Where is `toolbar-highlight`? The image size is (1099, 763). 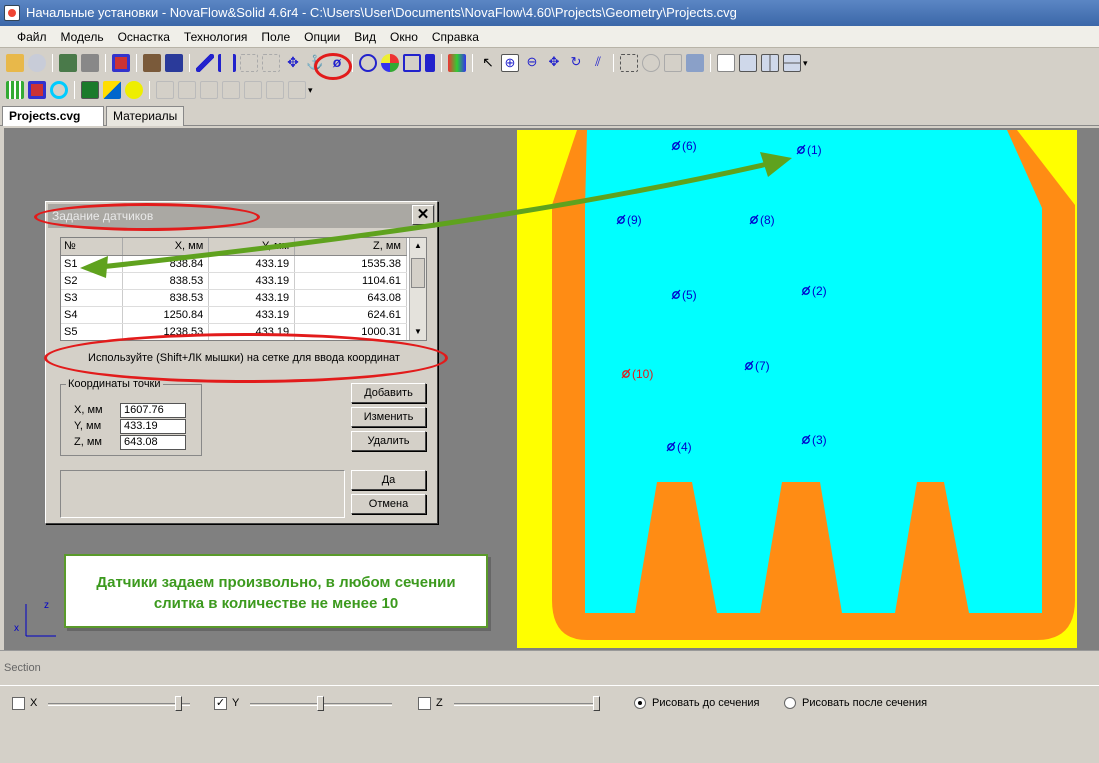
toolbar-highlight is located at coordinates (333, 66).